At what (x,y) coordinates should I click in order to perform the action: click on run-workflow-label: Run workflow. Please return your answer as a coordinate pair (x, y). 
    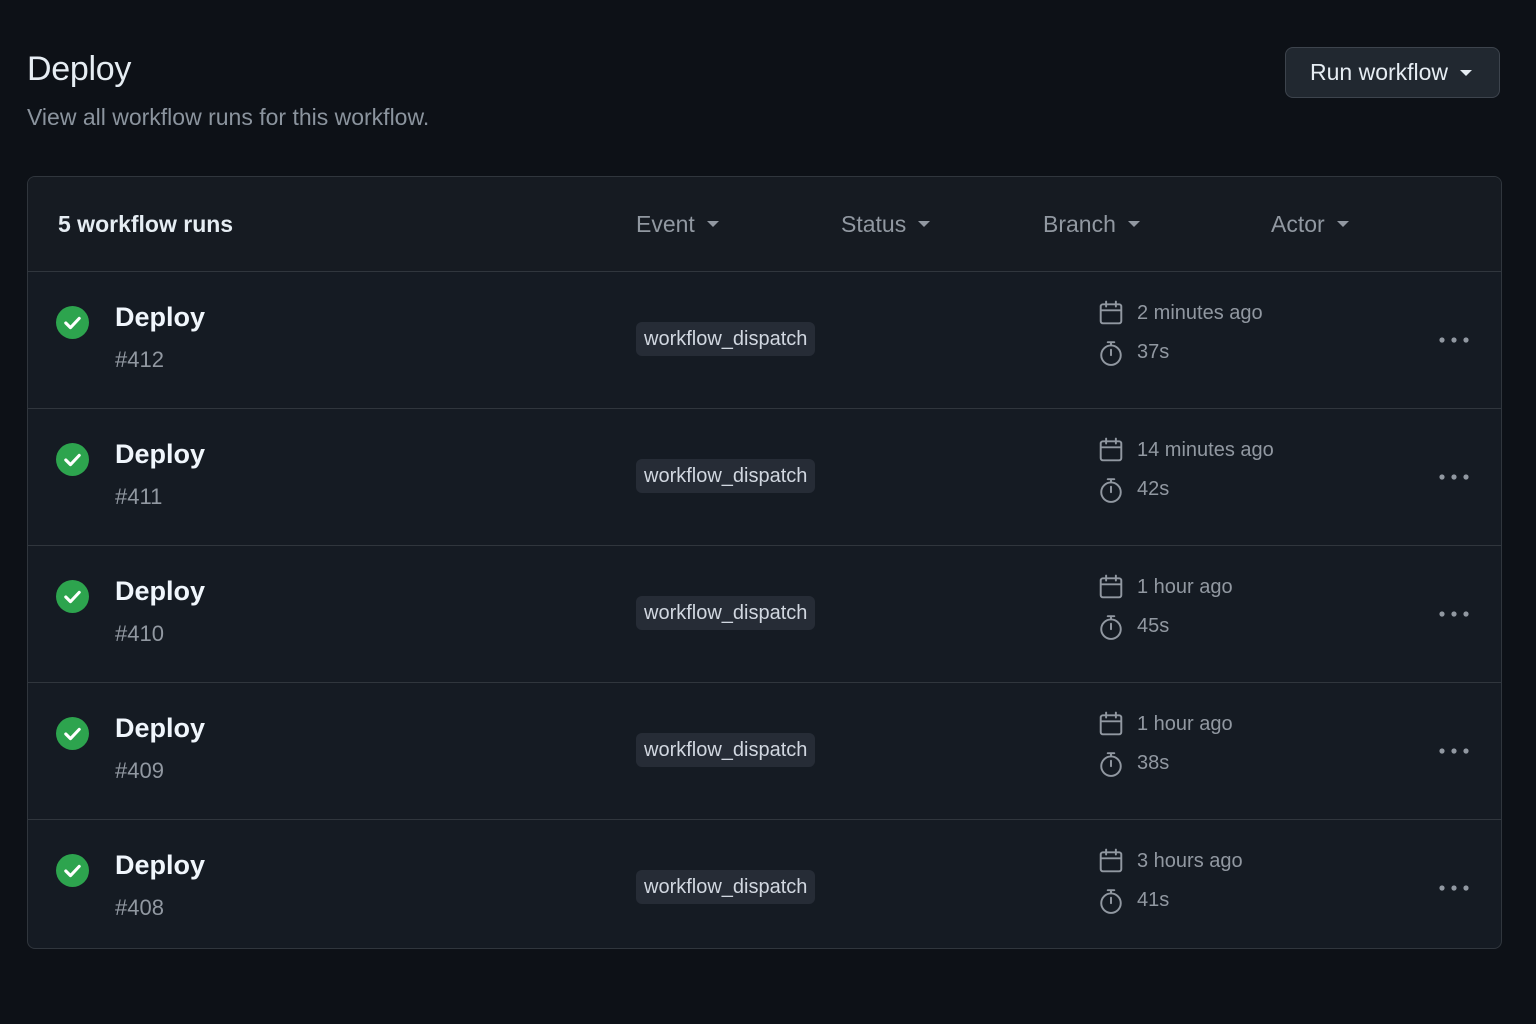
    Looking at the image, I should click on (1379, 72).